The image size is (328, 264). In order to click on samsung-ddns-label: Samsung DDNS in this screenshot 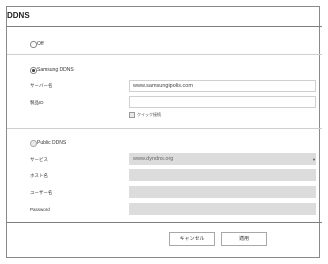, I will do `click(55, 70)`.